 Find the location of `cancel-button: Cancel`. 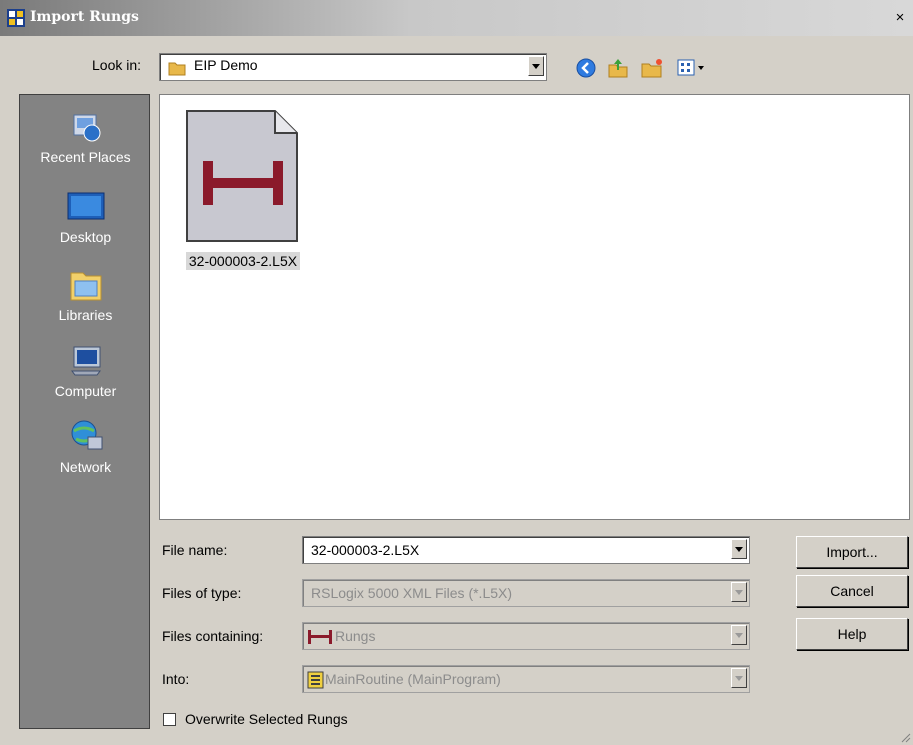

cancel-button: Cancel is located at coordinates (852, 591).